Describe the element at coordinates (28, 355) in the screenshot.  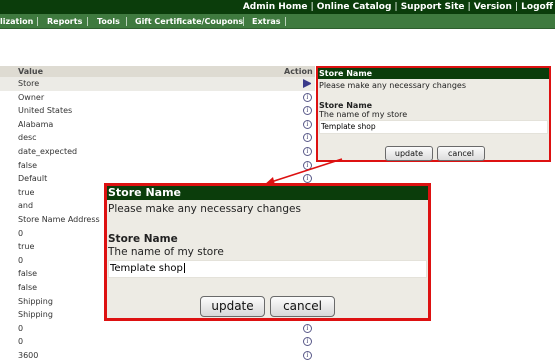
I see `row-value: 3600` at that location.